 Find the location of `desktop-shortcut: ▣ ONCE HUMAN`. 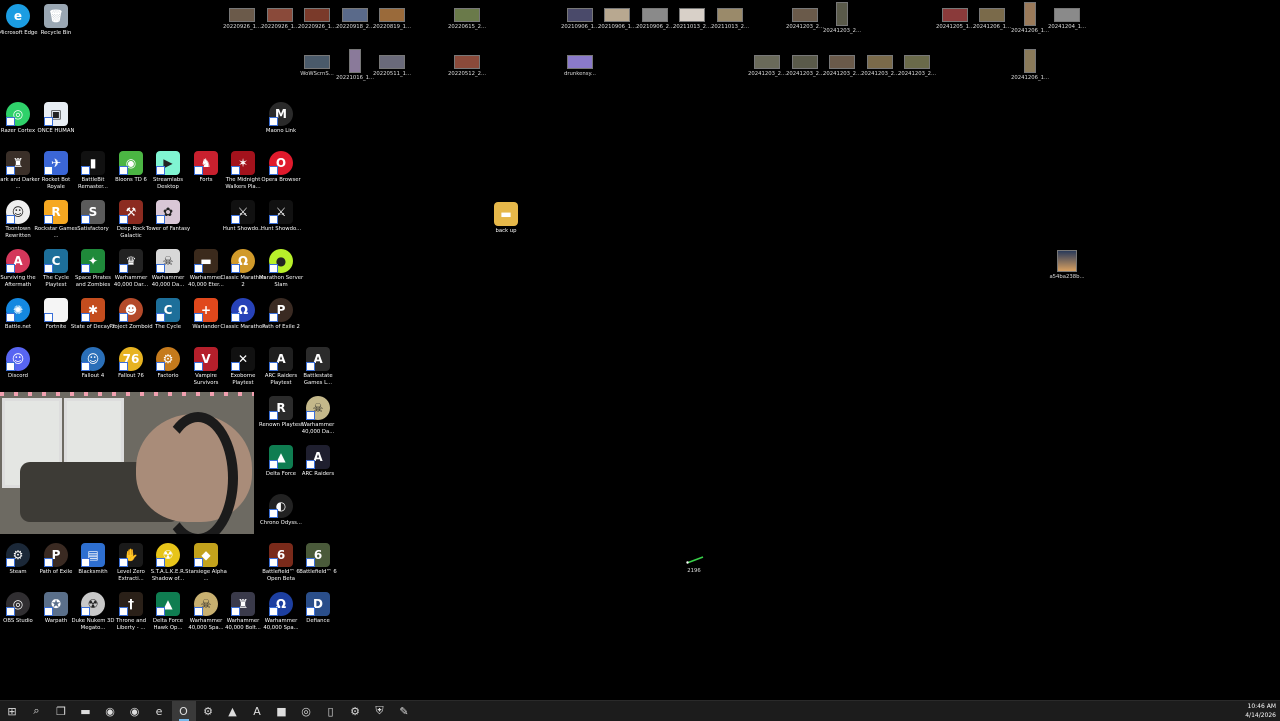

desktop-shortcut: ▣ ONCE HUMAN is located at coordinates (56, 118).